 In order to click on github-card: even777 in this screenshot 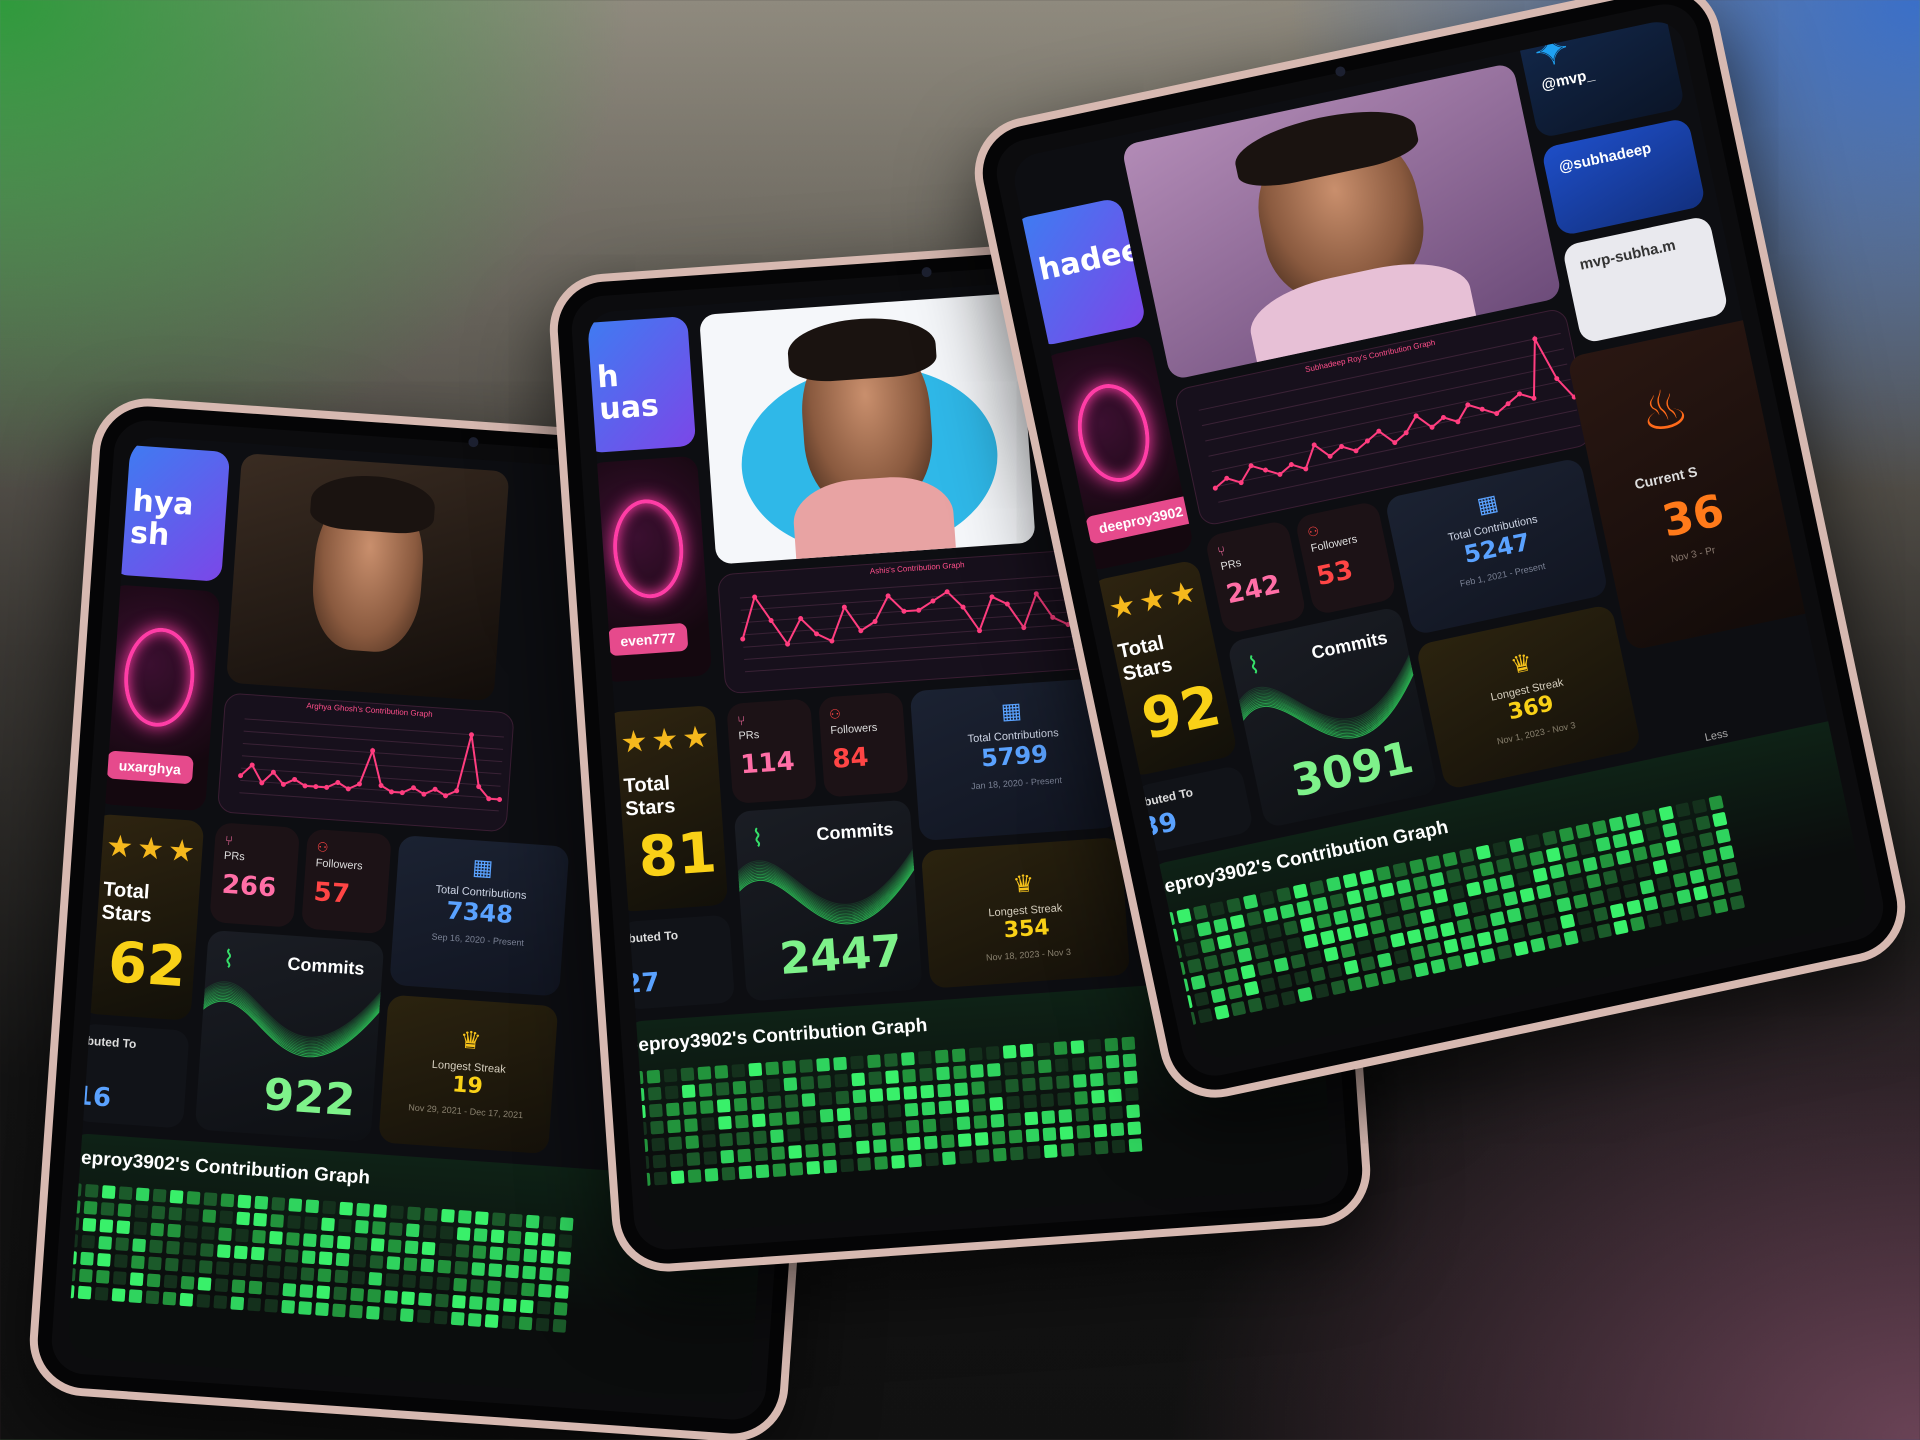, I will do `click(650, 569)`.